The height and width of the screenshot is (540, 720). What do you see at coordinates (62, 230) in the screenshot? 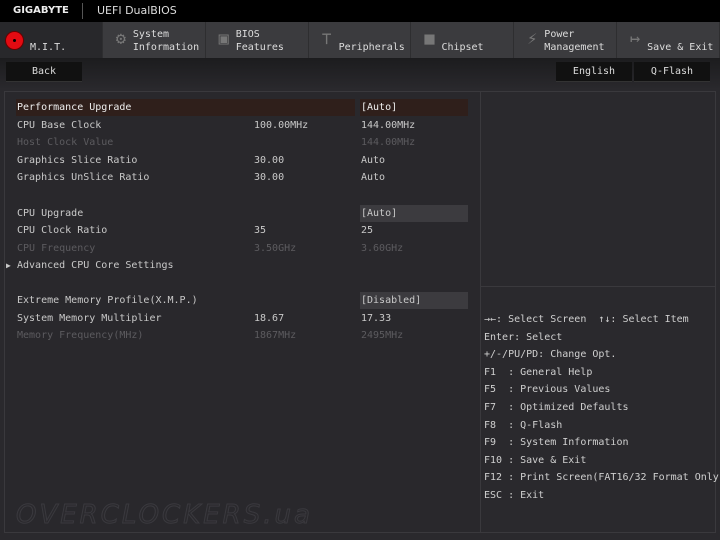
I see `setting-name: CPU Clock Ratio` at bounding box center [62, 230].